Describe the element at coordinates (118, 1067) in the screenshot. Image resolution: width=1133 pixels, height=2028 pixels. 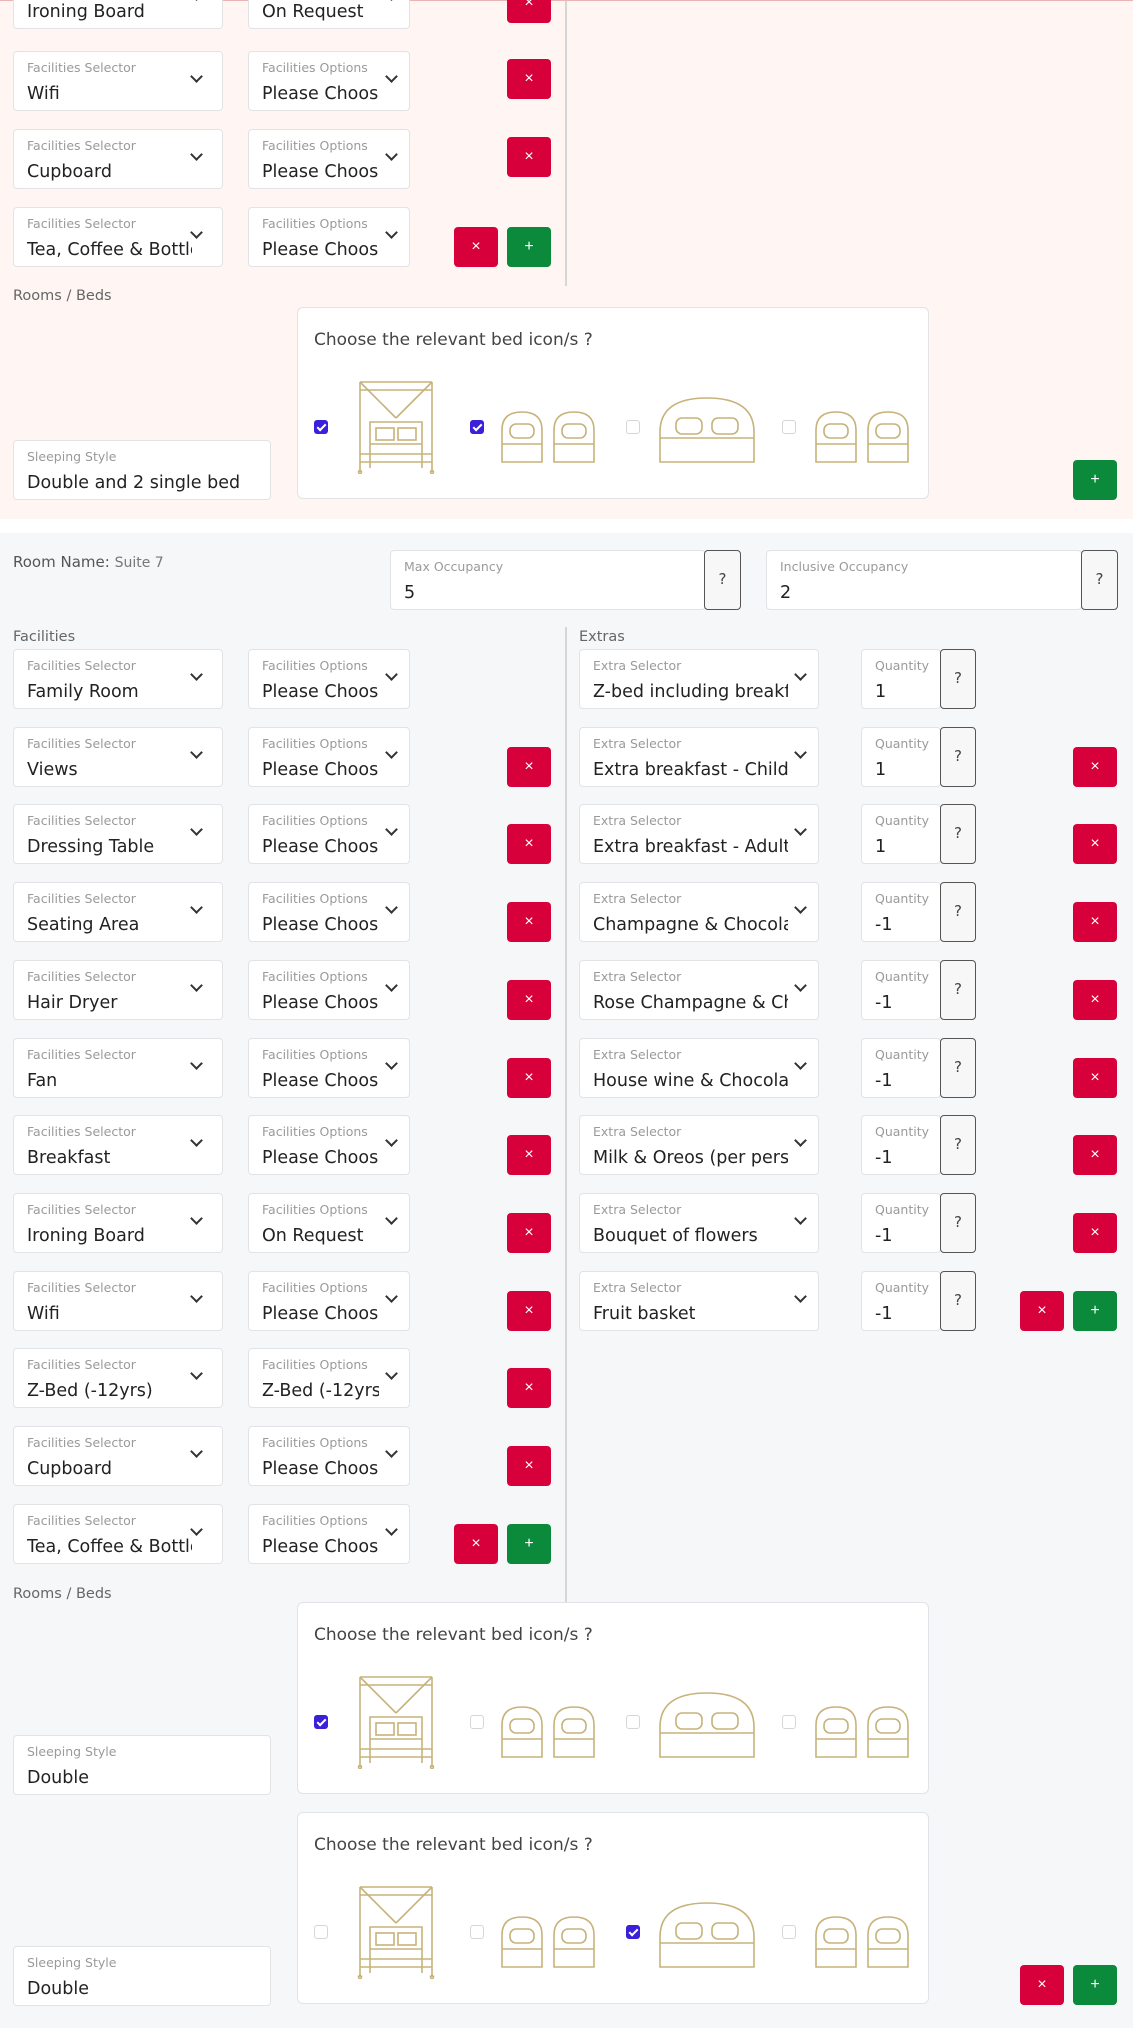
I see `facilities-selector: Facilities Selector Fan` at that location.